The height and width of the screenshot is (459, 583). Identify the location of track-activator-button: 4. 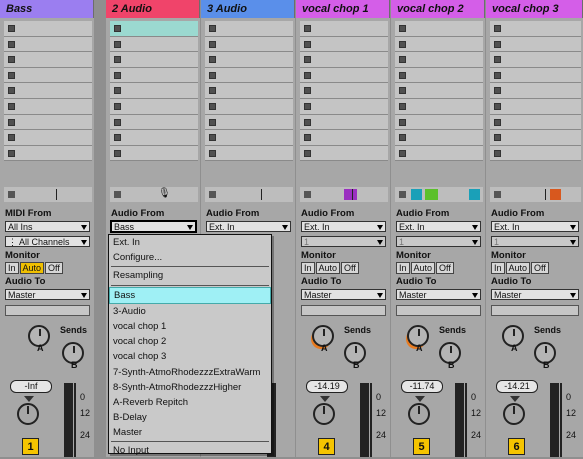
(326, 446).